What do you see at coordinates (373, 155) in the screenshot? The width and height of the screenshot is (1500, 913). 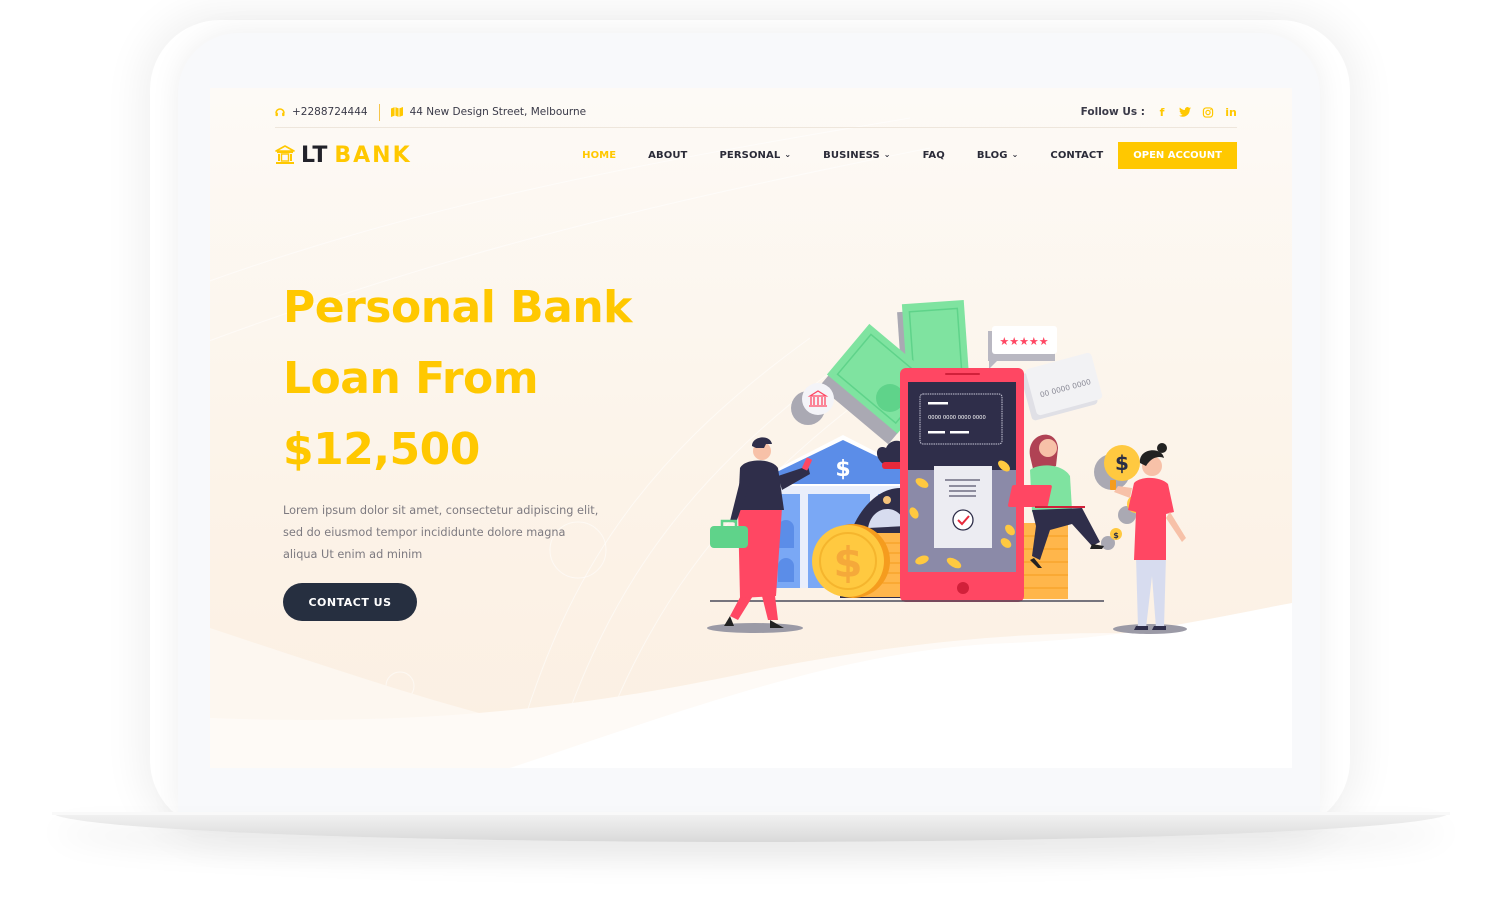 I see `logo-text-bank: BANK` at bounding box center [373, 155].